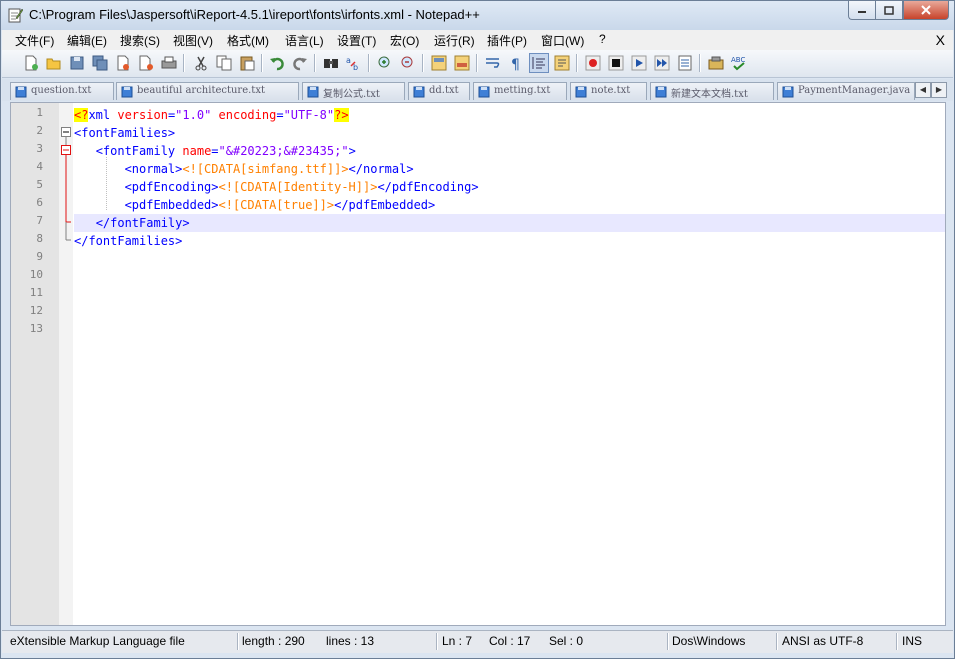 This screenshot has height=659, width=955. What do you see at coordinates (66, 364) in the screenshot?
I see `fold-margin` at bounding box center [66, 364].